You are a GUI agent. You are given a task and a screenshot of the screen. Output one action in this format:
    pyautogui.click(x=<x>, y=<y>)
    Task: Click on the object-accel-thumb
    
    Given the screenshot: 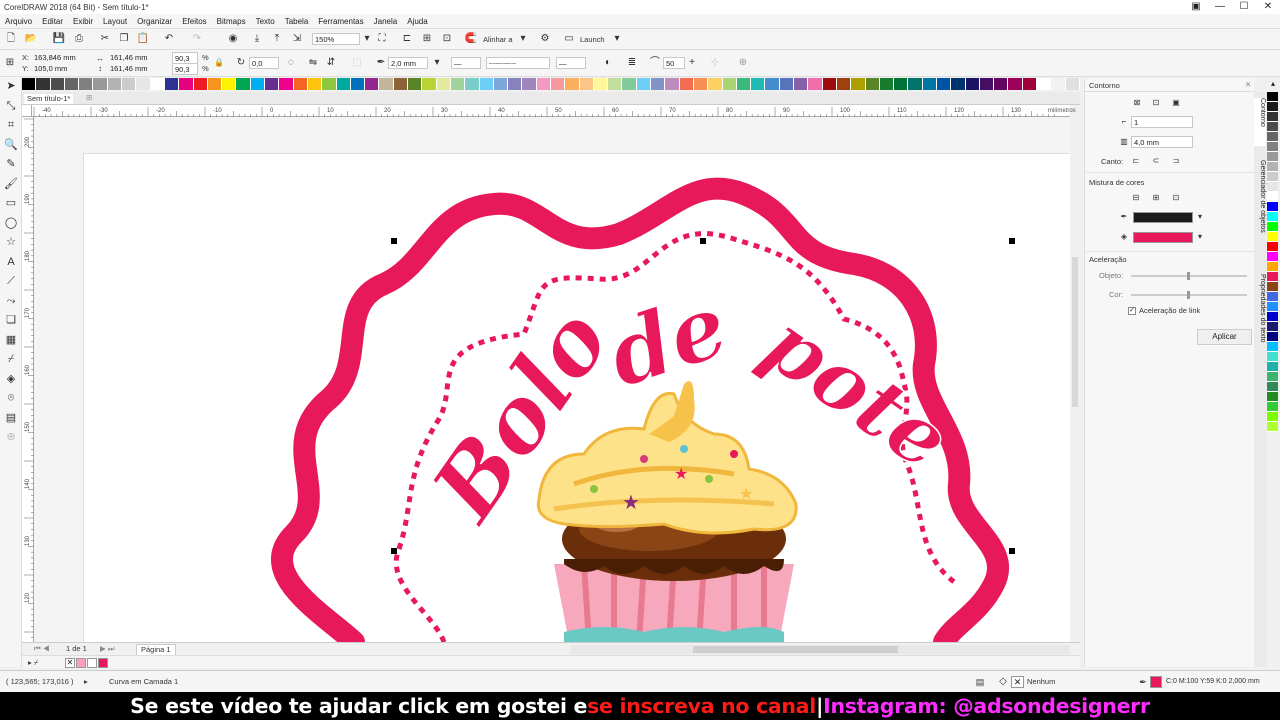 What is the action you would take?
    pyautogui.click(x=1188, y=276)
    